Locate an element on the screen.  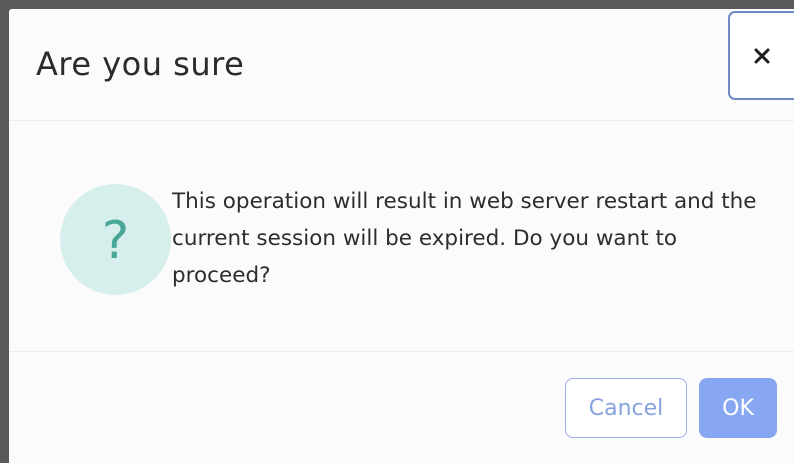
close-button is located at coordinates (761, 55).